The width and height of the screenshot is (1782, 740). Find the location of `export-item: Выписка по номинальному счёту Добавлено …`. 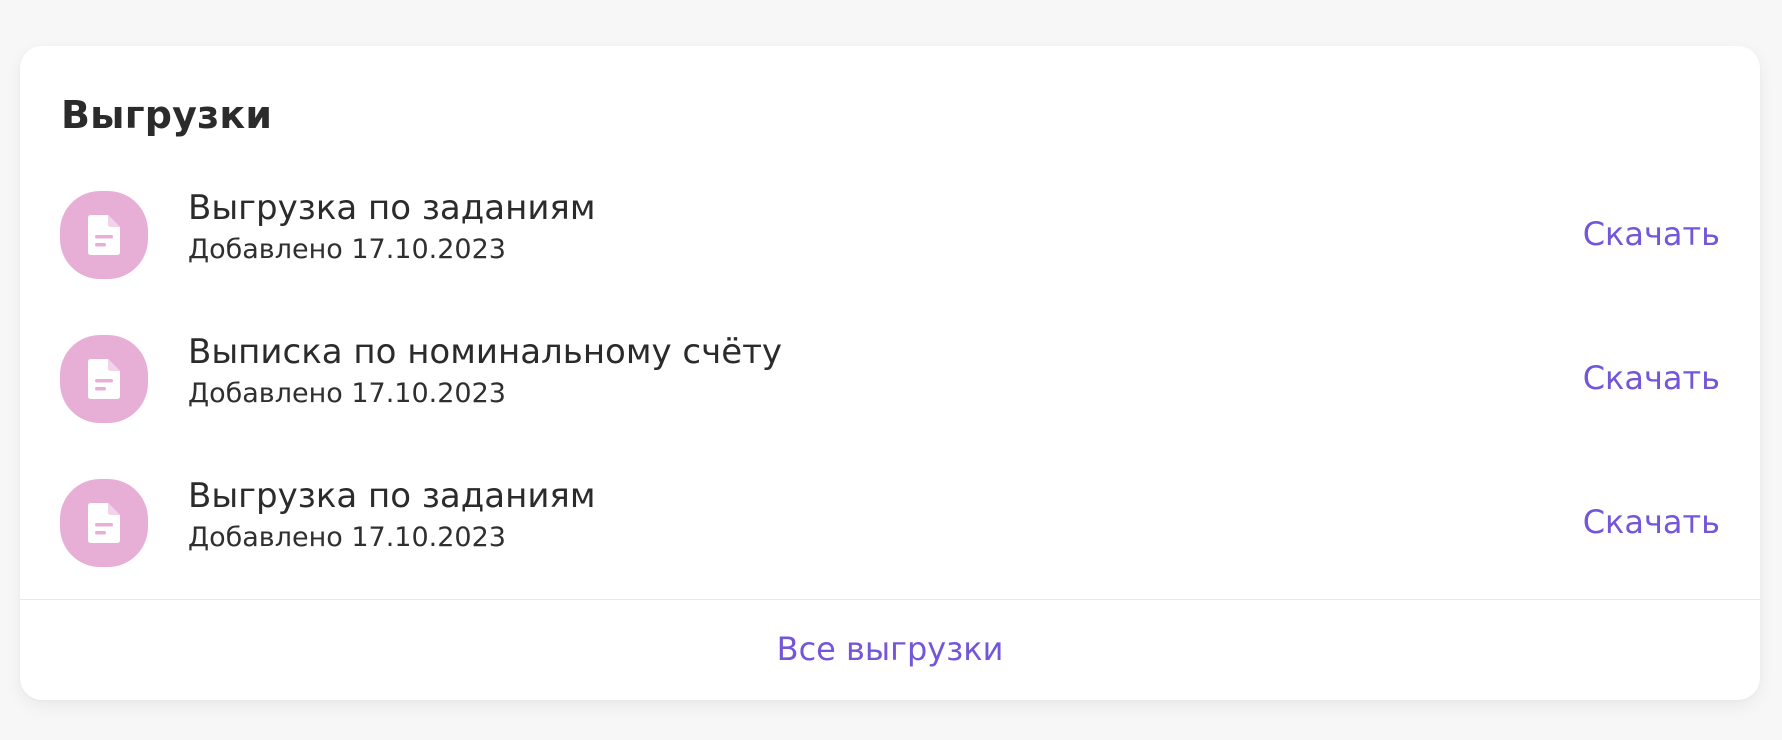

export-item: Выписка по номинальному счёту Добавлено … is located at coordinates (890, 380).